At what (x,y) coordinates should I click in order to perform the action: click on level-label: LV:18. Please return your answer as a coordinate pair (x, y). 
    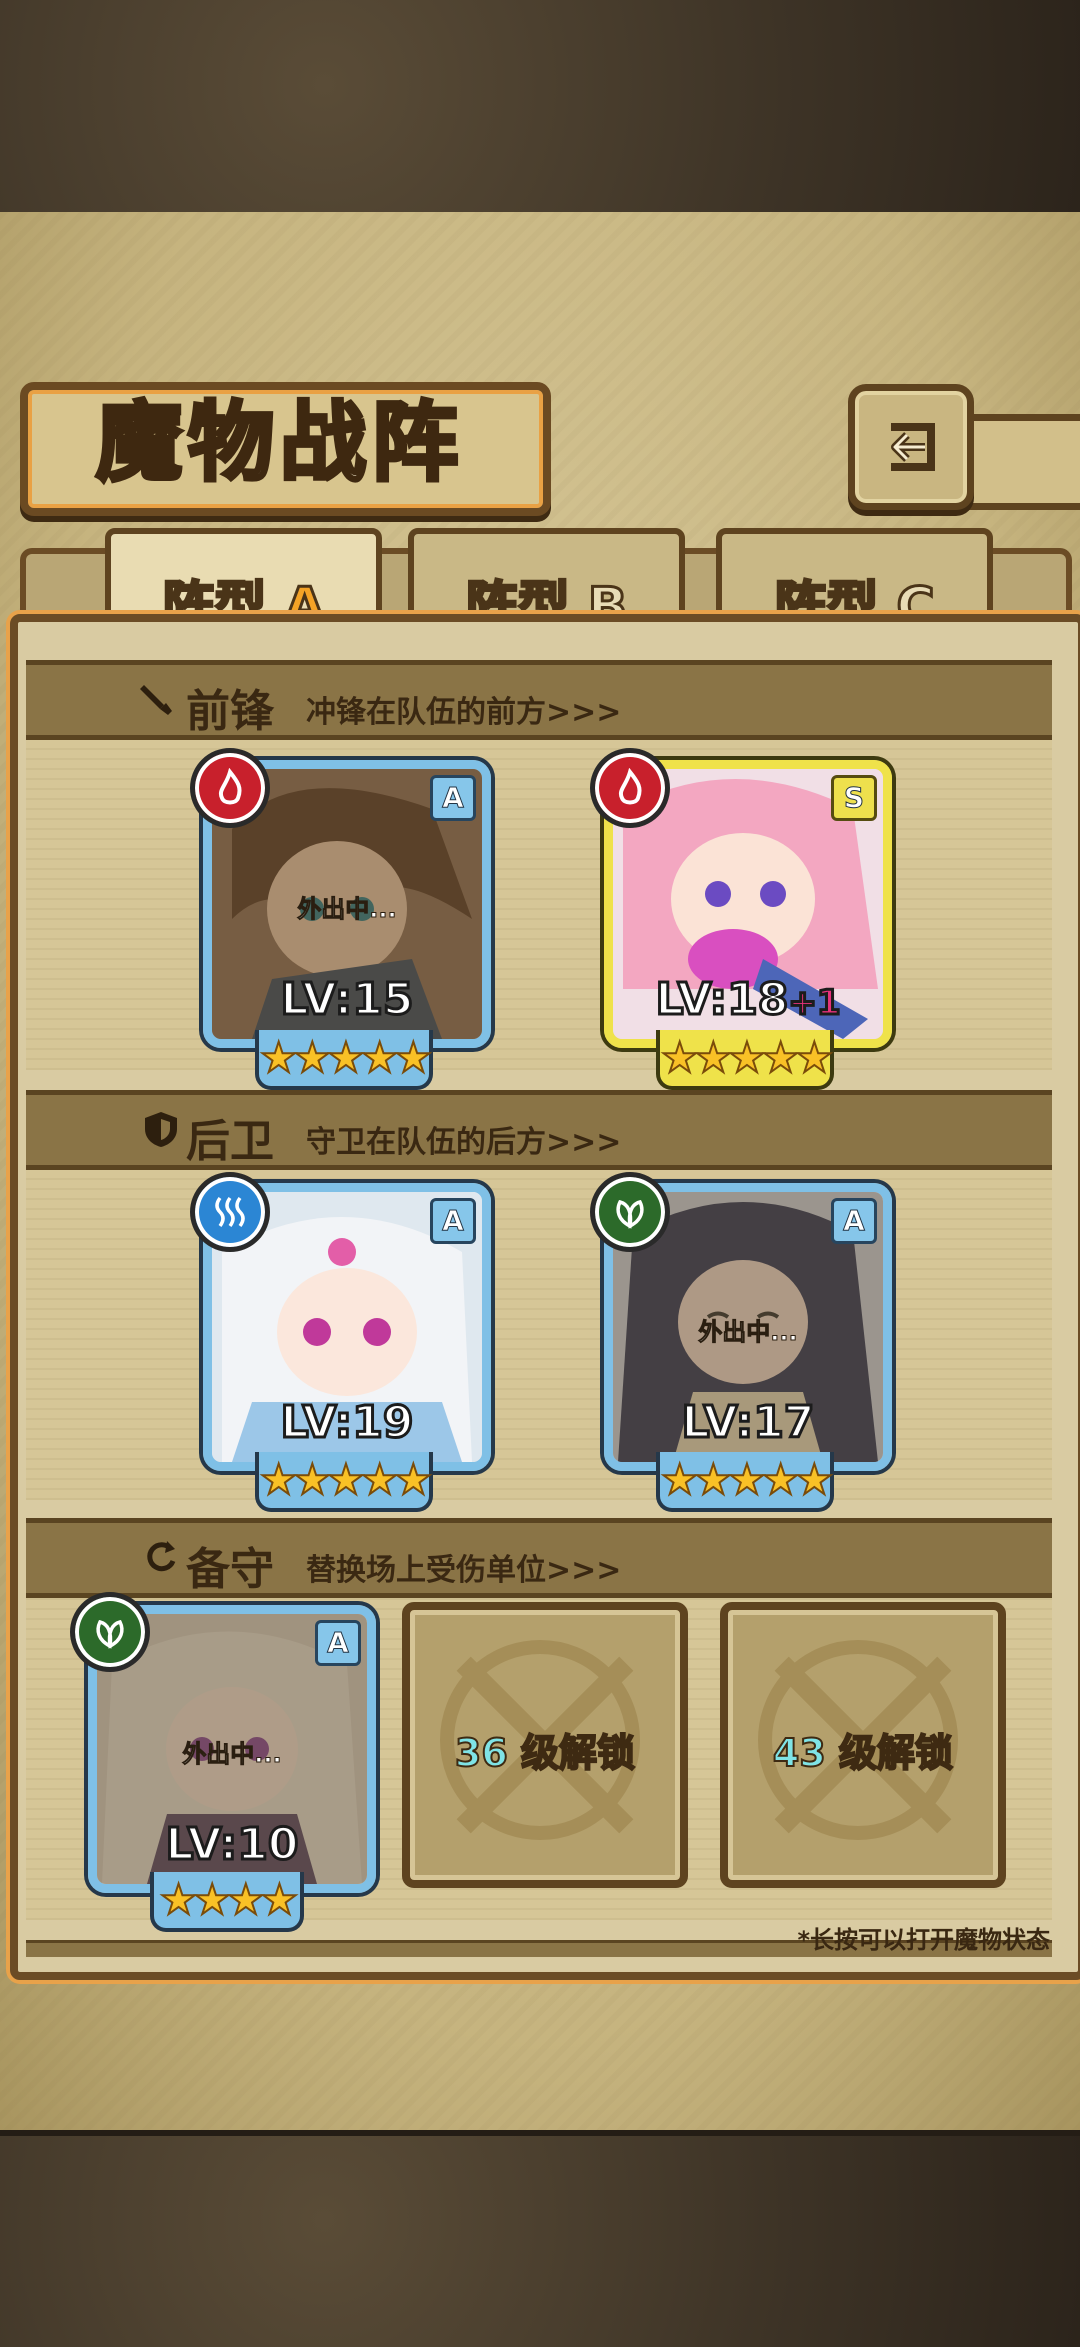
    Looking at the image, I should click on (722, 1000).